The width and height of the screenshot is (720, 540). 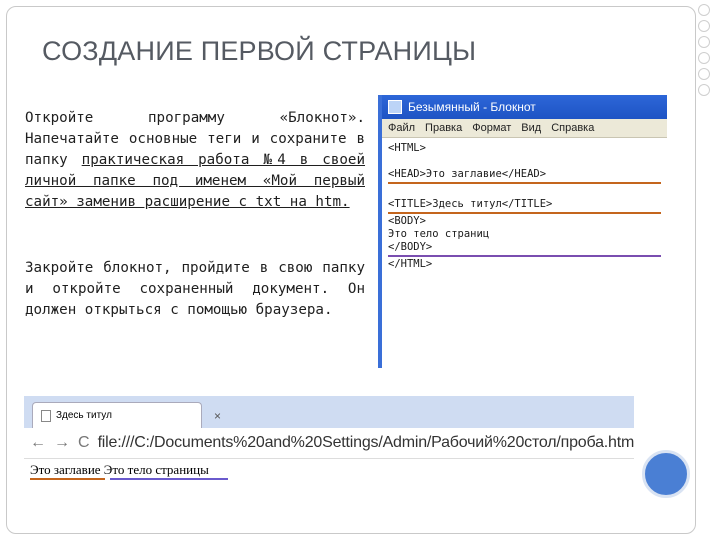 I want to click on notepad-menu: Файл Правка Формат Вид Справка, so click(x=524, y=128).